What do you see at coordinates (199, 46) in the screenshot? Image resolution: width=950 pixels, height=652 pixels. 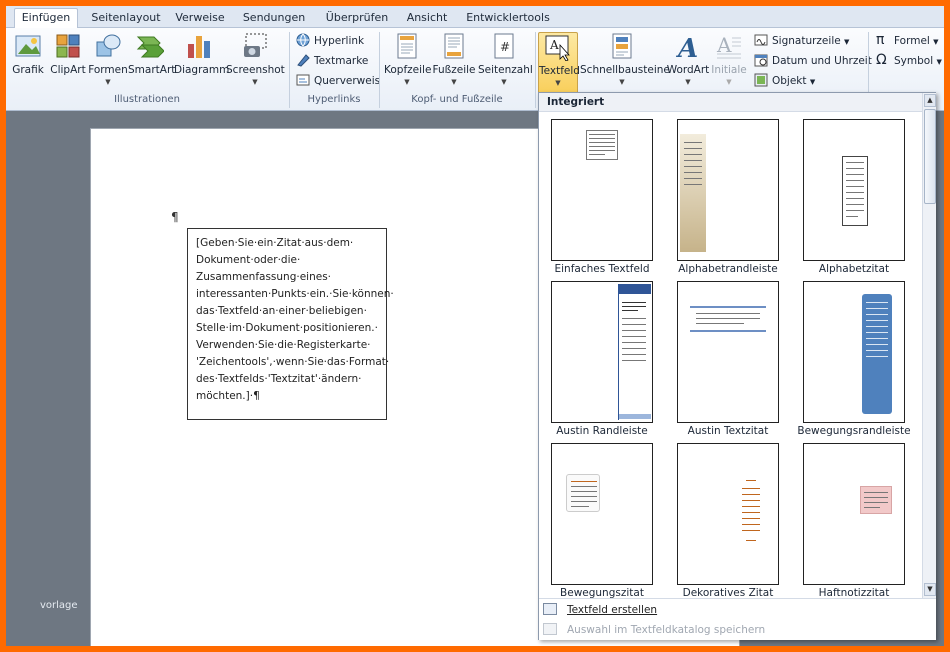 I see `bar-chart-icon` at bounding box center [199, 46].